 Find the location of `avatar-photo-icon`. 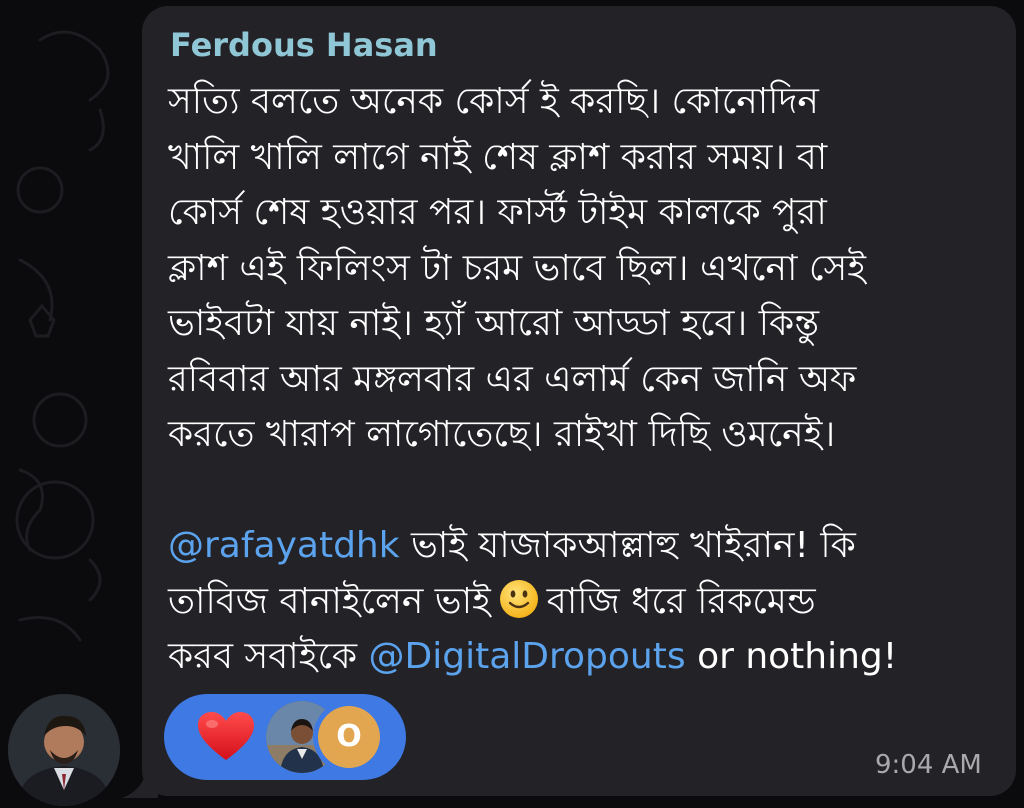

avatar-photo-icon is located at coordinates (64, 750).